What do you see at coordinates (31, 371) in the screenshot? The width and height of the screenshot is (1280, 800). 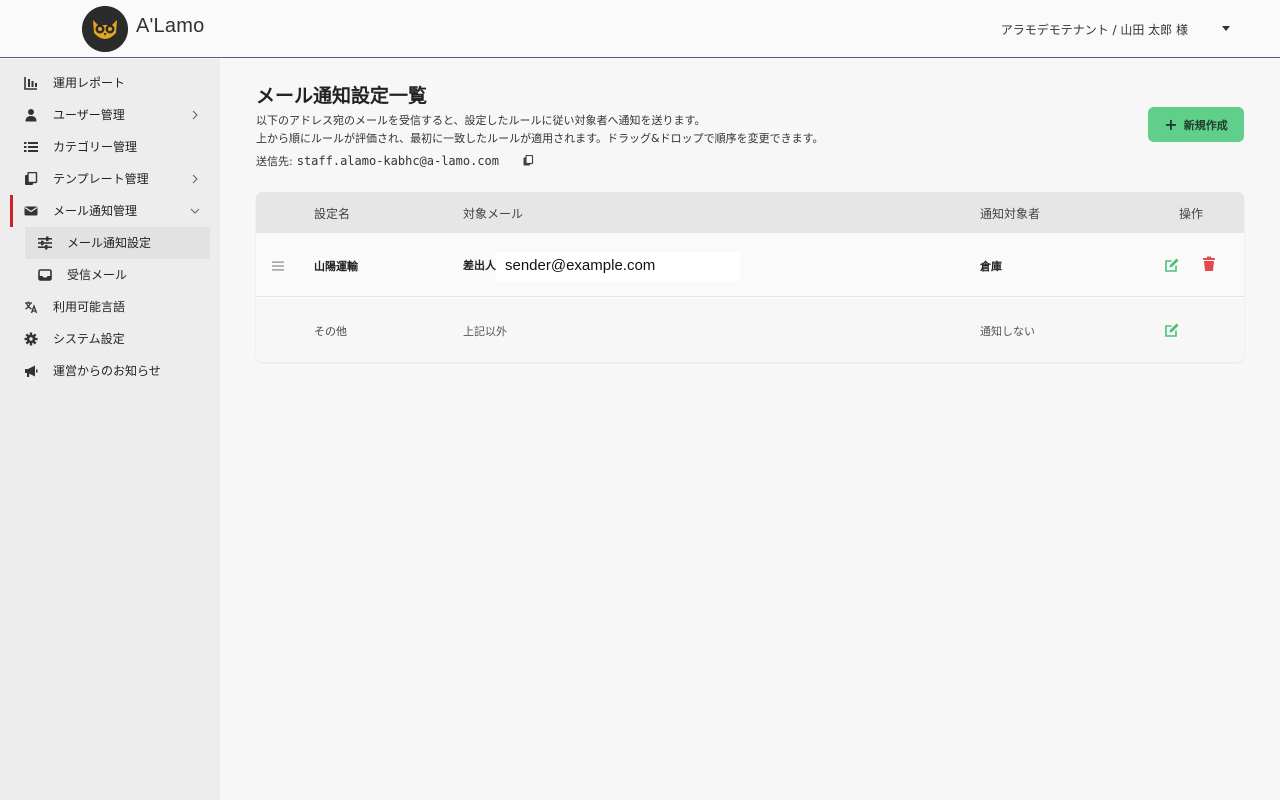 I see `megaphone-icon` at bounding box center [31, 371].